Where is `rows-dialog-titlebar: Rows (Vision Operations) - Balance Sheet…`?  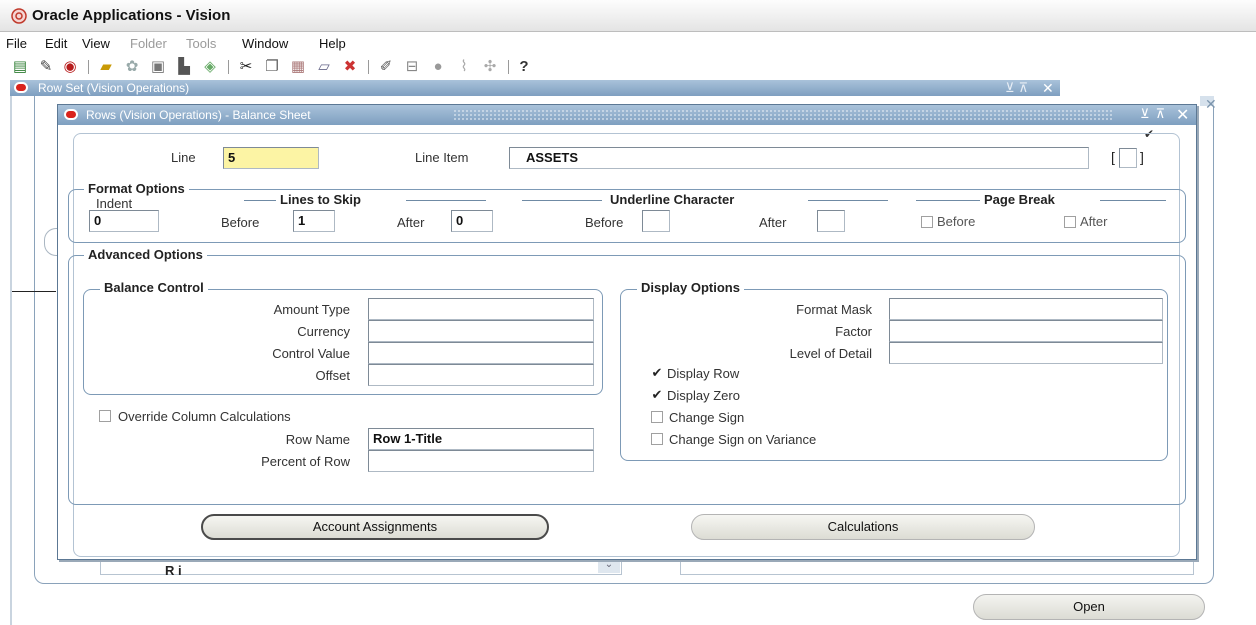
rows-dialog-titlebar: Rows (Vision Operations) - Balance Sheet… is located at coordinates (627, 115).